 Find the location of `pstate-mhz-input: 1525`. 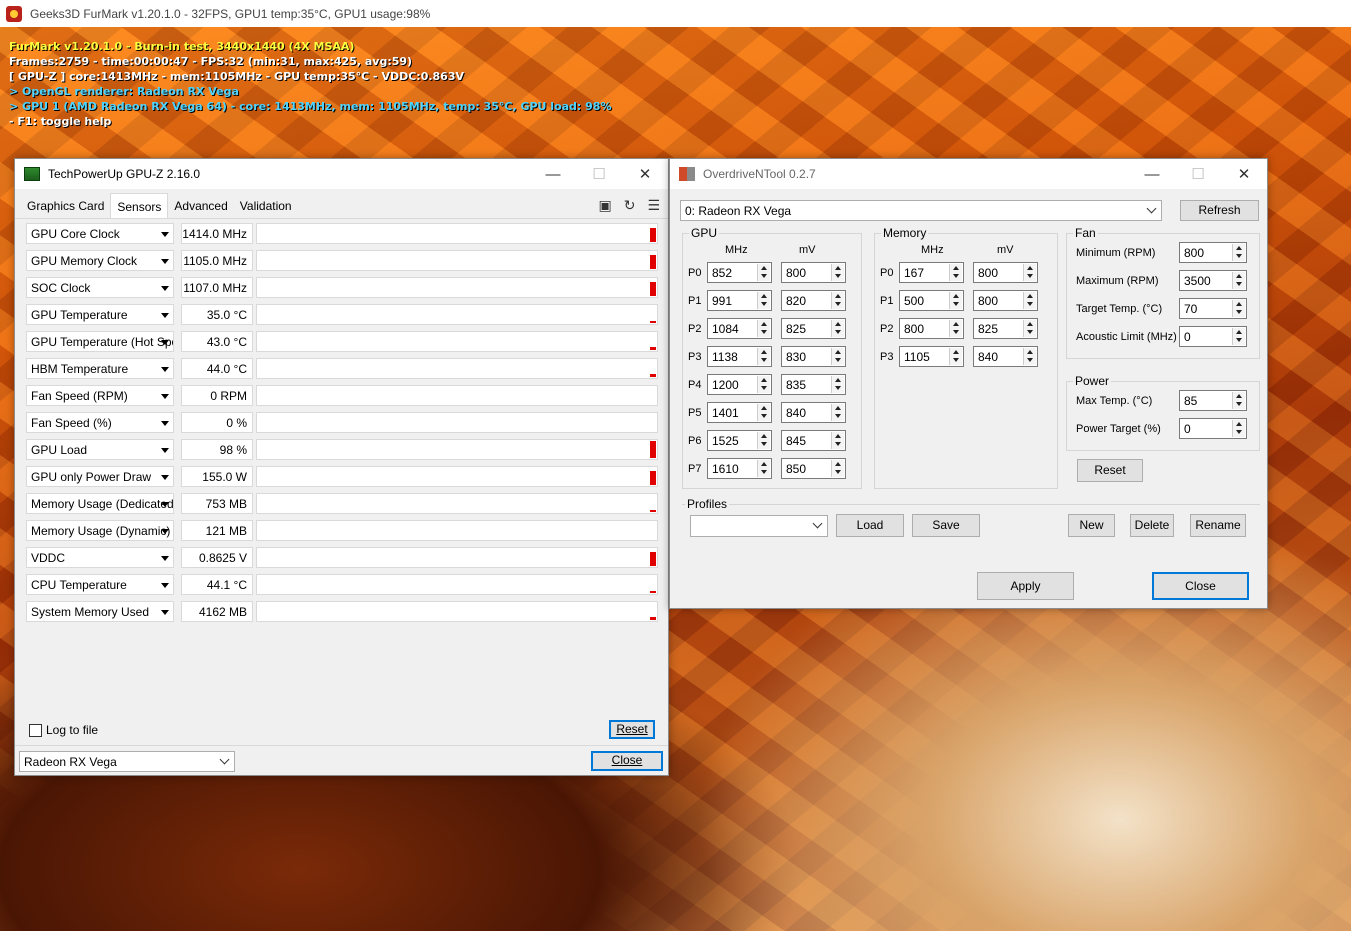

pstate-mhz-input: 1525 is located at coordinates (739, 440).